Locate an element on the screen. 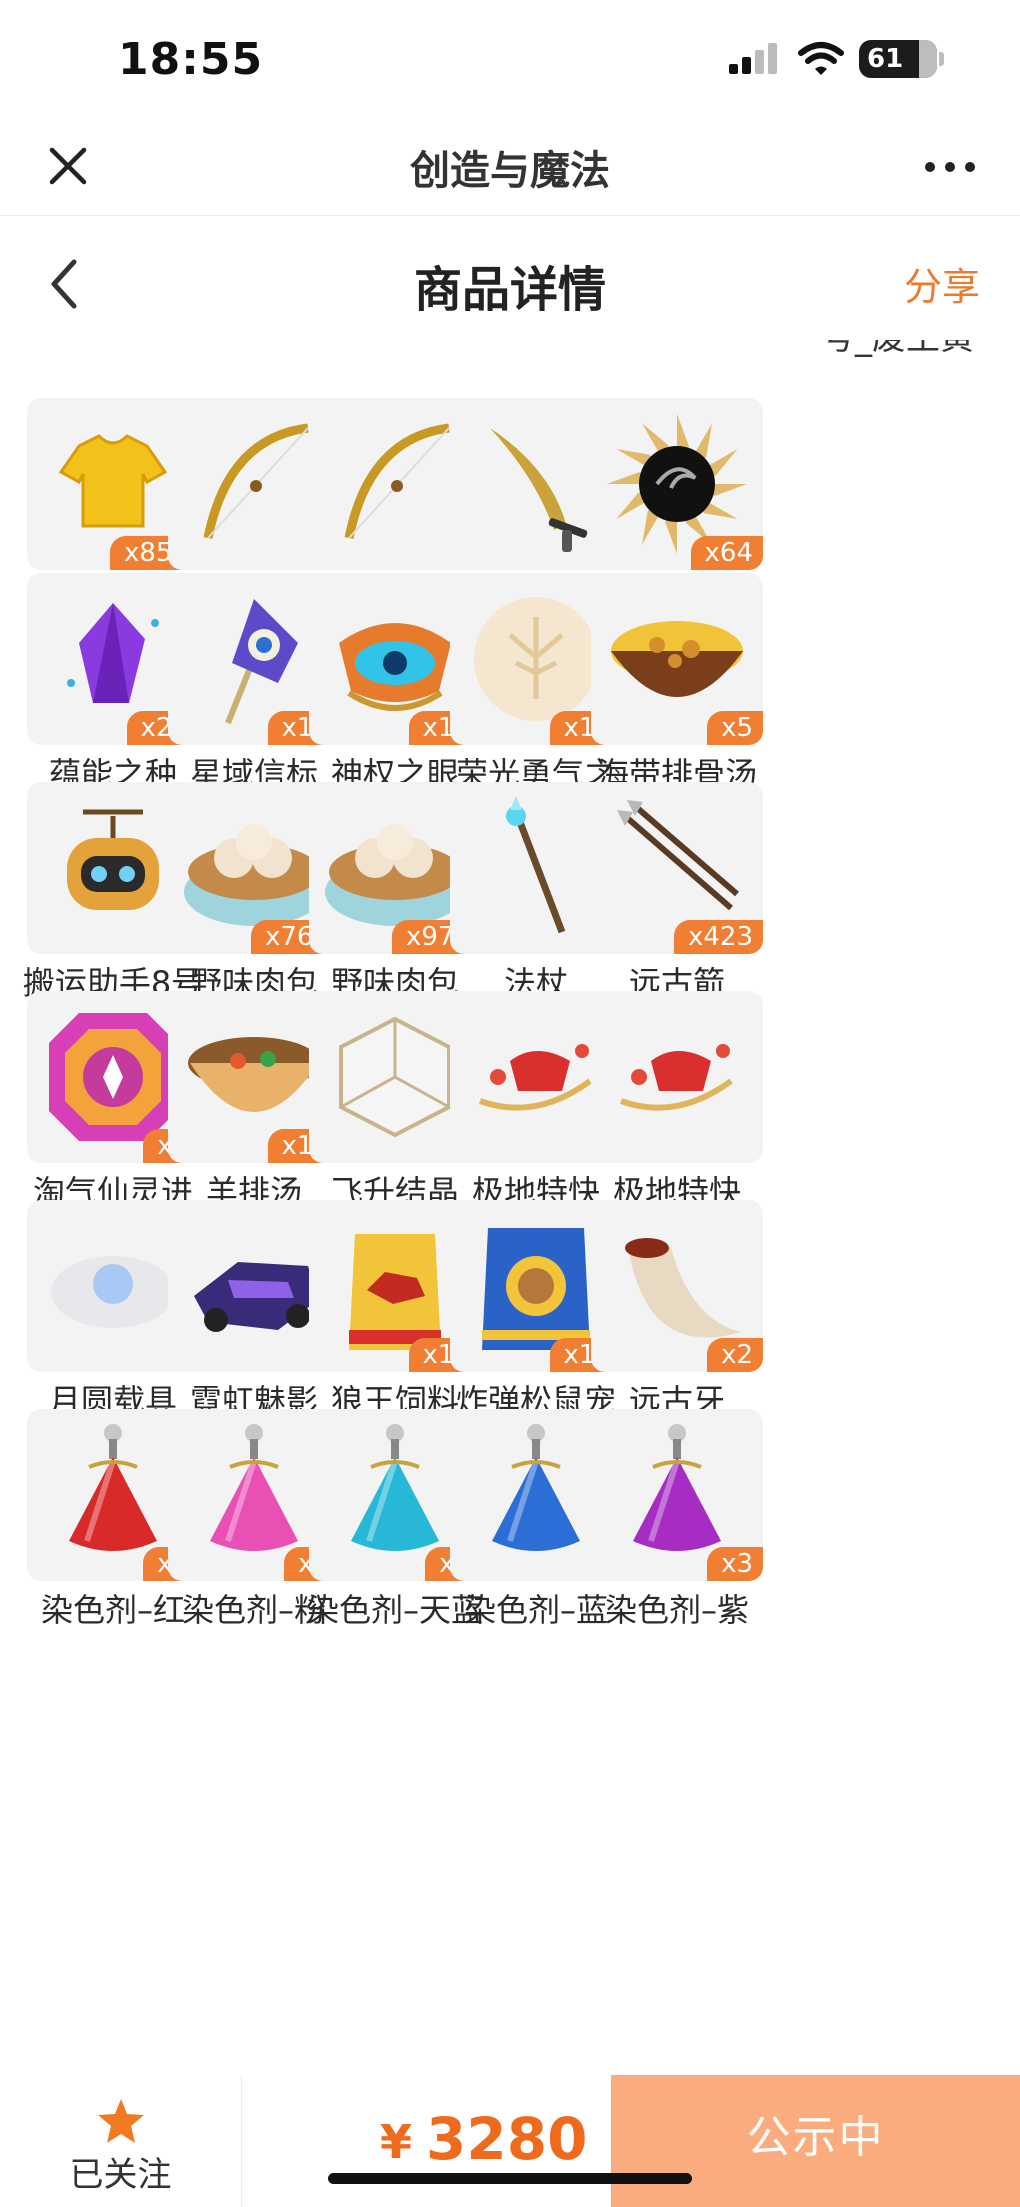  grid-item: x3 染色剂–紫 is located at coordinates (677, 1521).